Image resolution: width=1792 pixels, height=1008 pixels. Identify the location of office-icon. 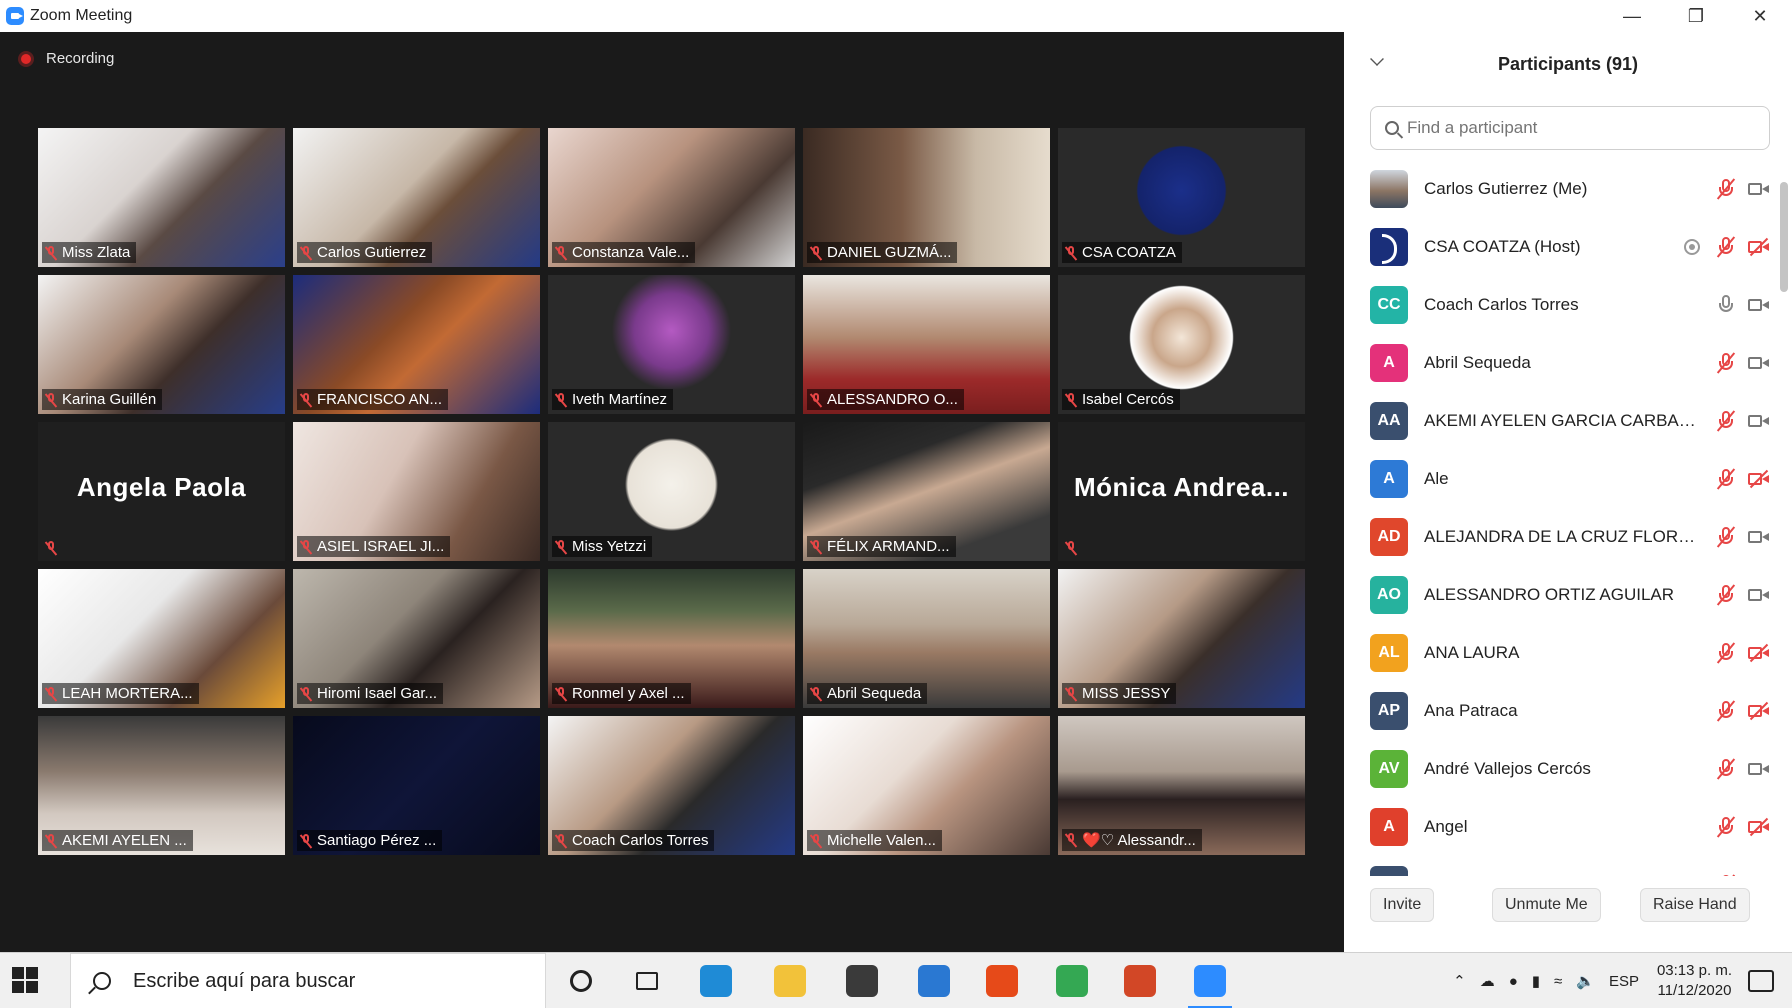
(1002, 981).